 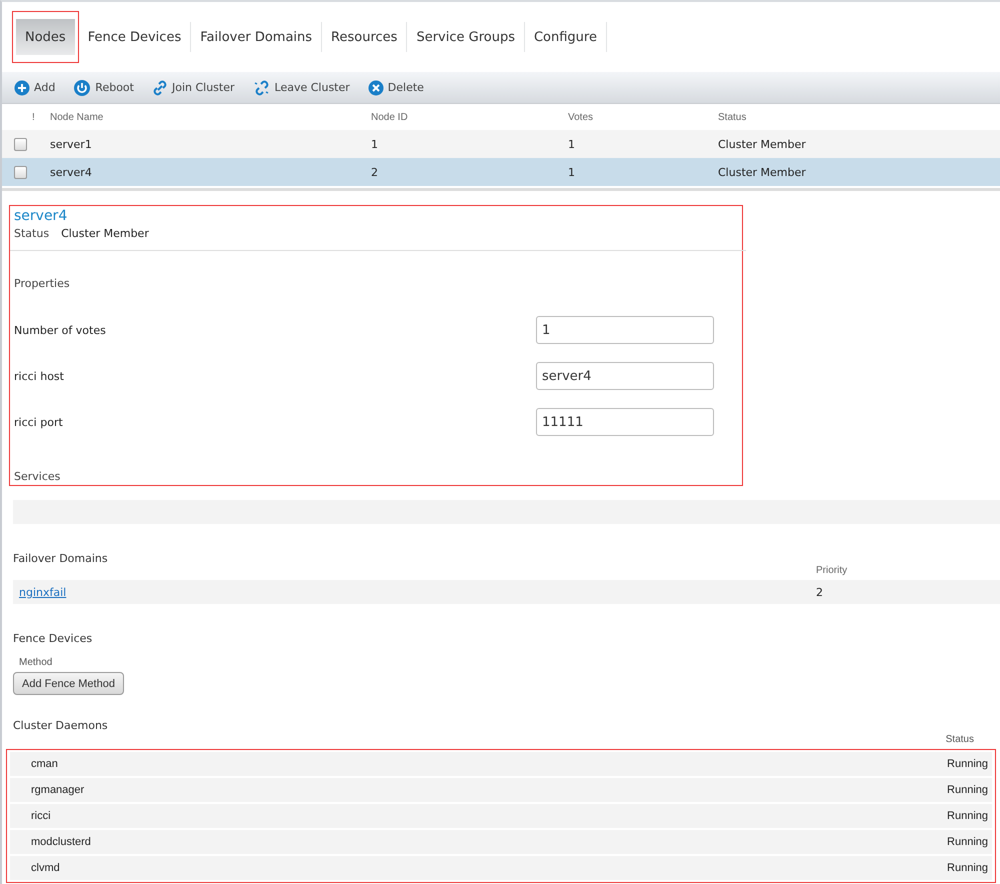 What do you see at coordinates (625, 376) in the screenshot?
I see `input-field: server4` at bounding box center [625, 376].